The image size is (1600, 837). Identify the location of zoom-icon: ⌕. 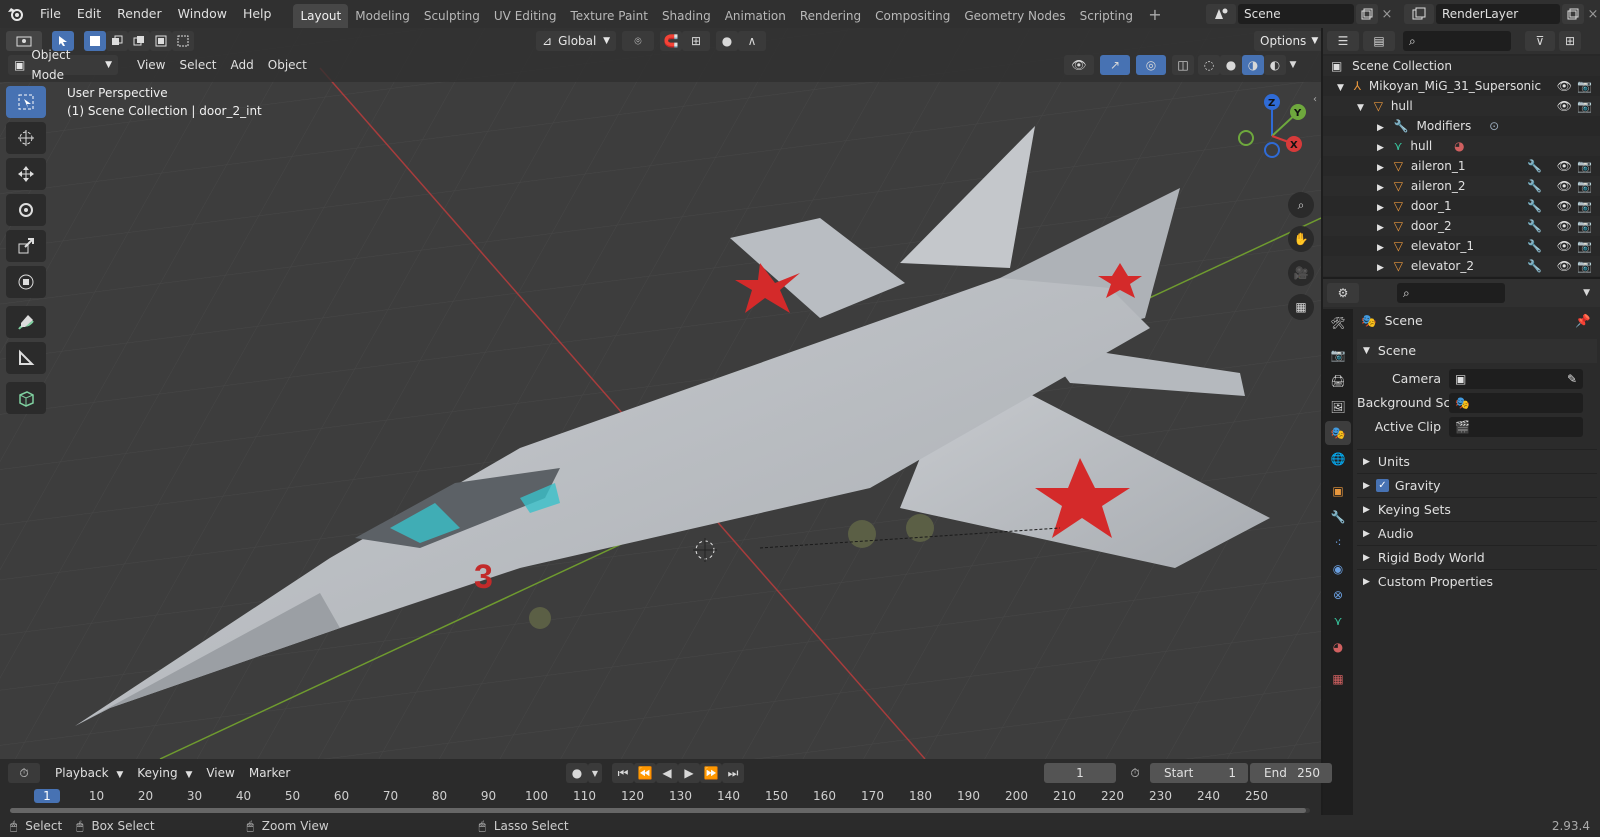
(1301, 205).